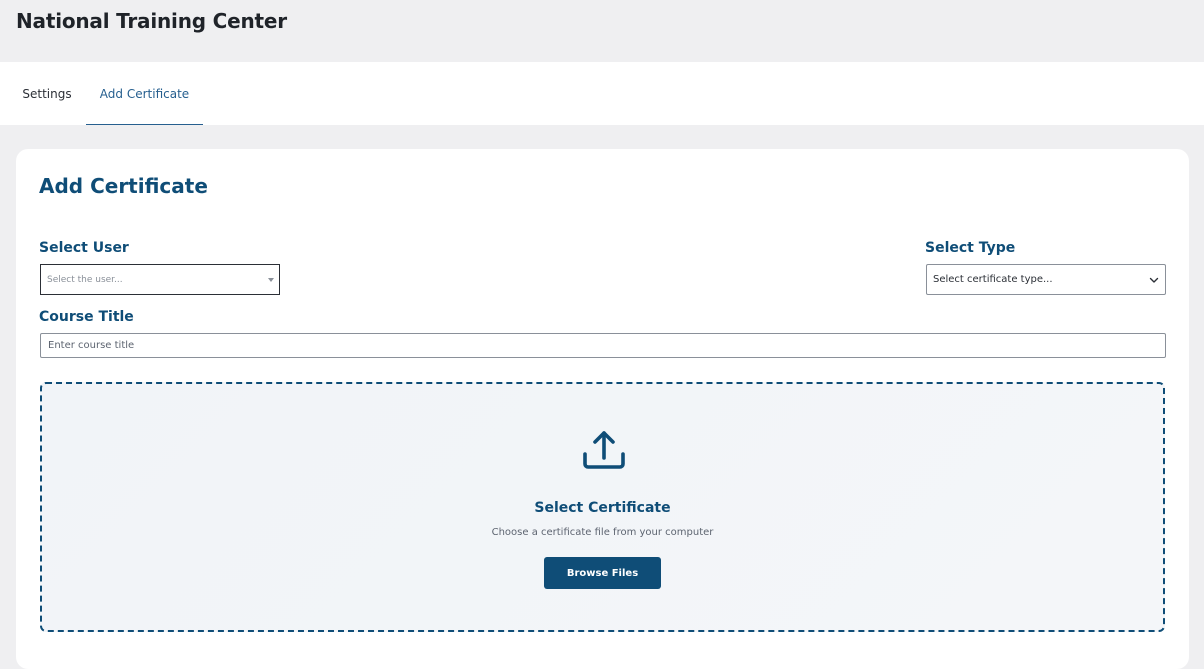  What do you see at coordinates (602, 31) in the screenshot?
I see `header-bar: National Training Center` at bounding box center [602, 31].